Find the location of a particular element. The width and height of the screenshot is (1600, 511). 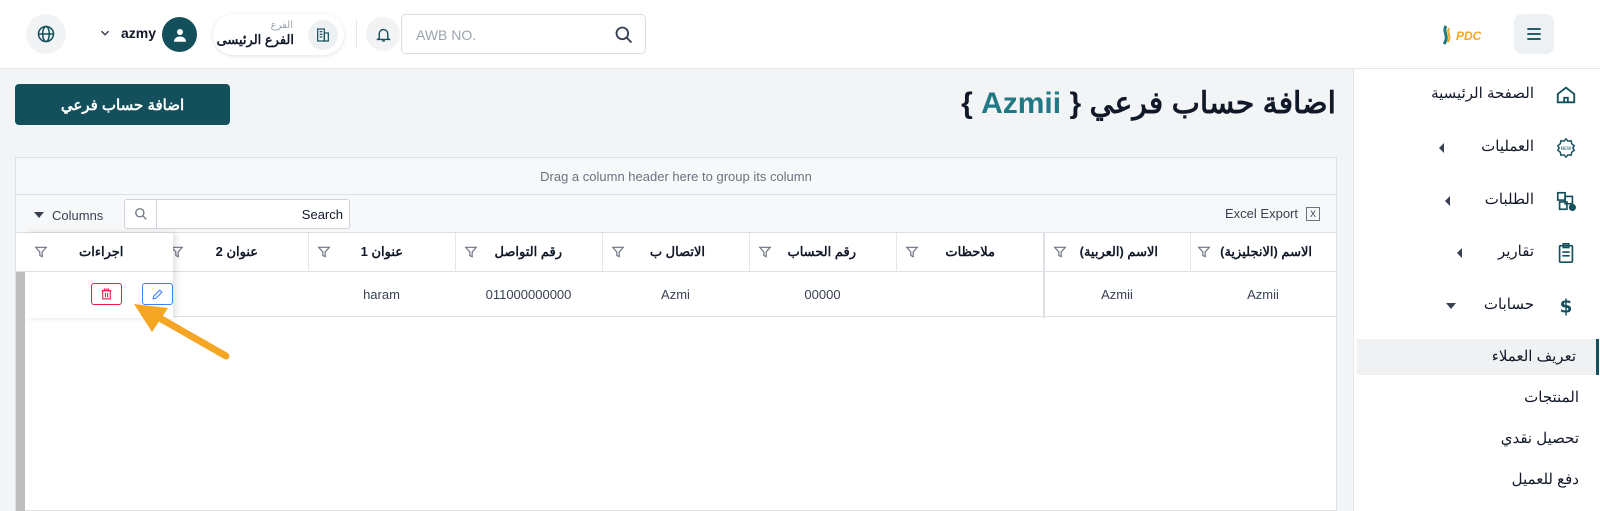

cell-address1: haram is located at coordinates (381, 294).